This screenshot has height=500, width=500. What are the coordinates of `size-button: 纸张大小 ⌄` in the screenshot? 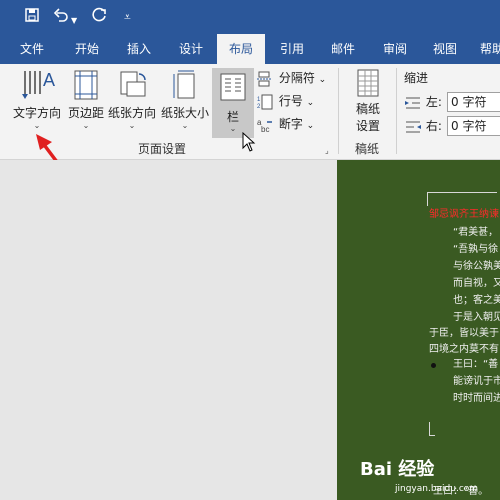 It's located at (185, 99).